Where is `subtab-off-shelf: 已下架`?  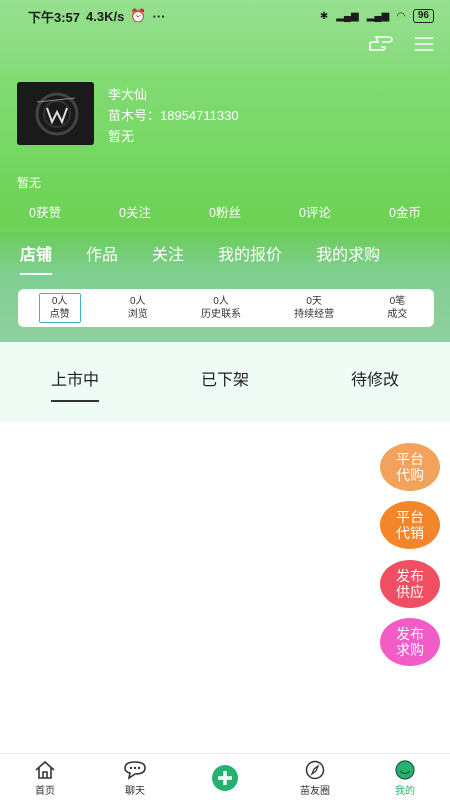 subtab-off-shelf: 已下架 is located at coordinates (225, 383).